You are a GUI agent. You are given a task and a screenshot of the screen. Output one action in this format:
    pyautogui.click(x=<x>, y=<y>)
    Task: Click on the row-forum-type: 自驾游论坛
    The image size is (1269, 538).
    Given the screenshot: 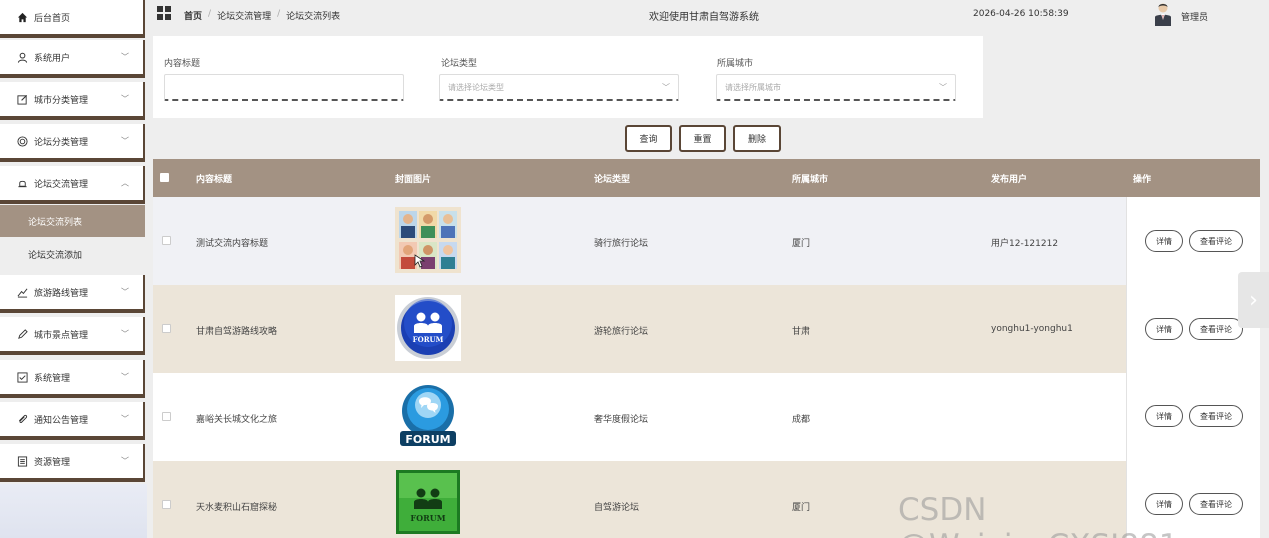 What is the action you would take?
    pyautogui.click(x=617, y=508)
    